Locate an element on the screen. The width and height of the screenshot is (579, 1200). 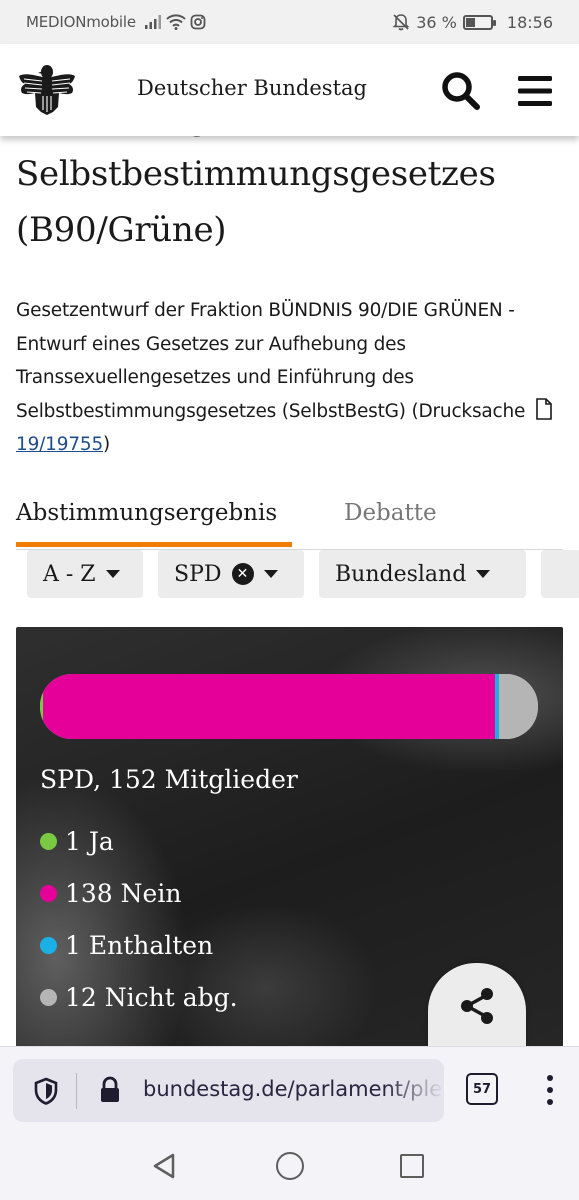
tab-count-button: 57 is located at coordinates (482, 1089).